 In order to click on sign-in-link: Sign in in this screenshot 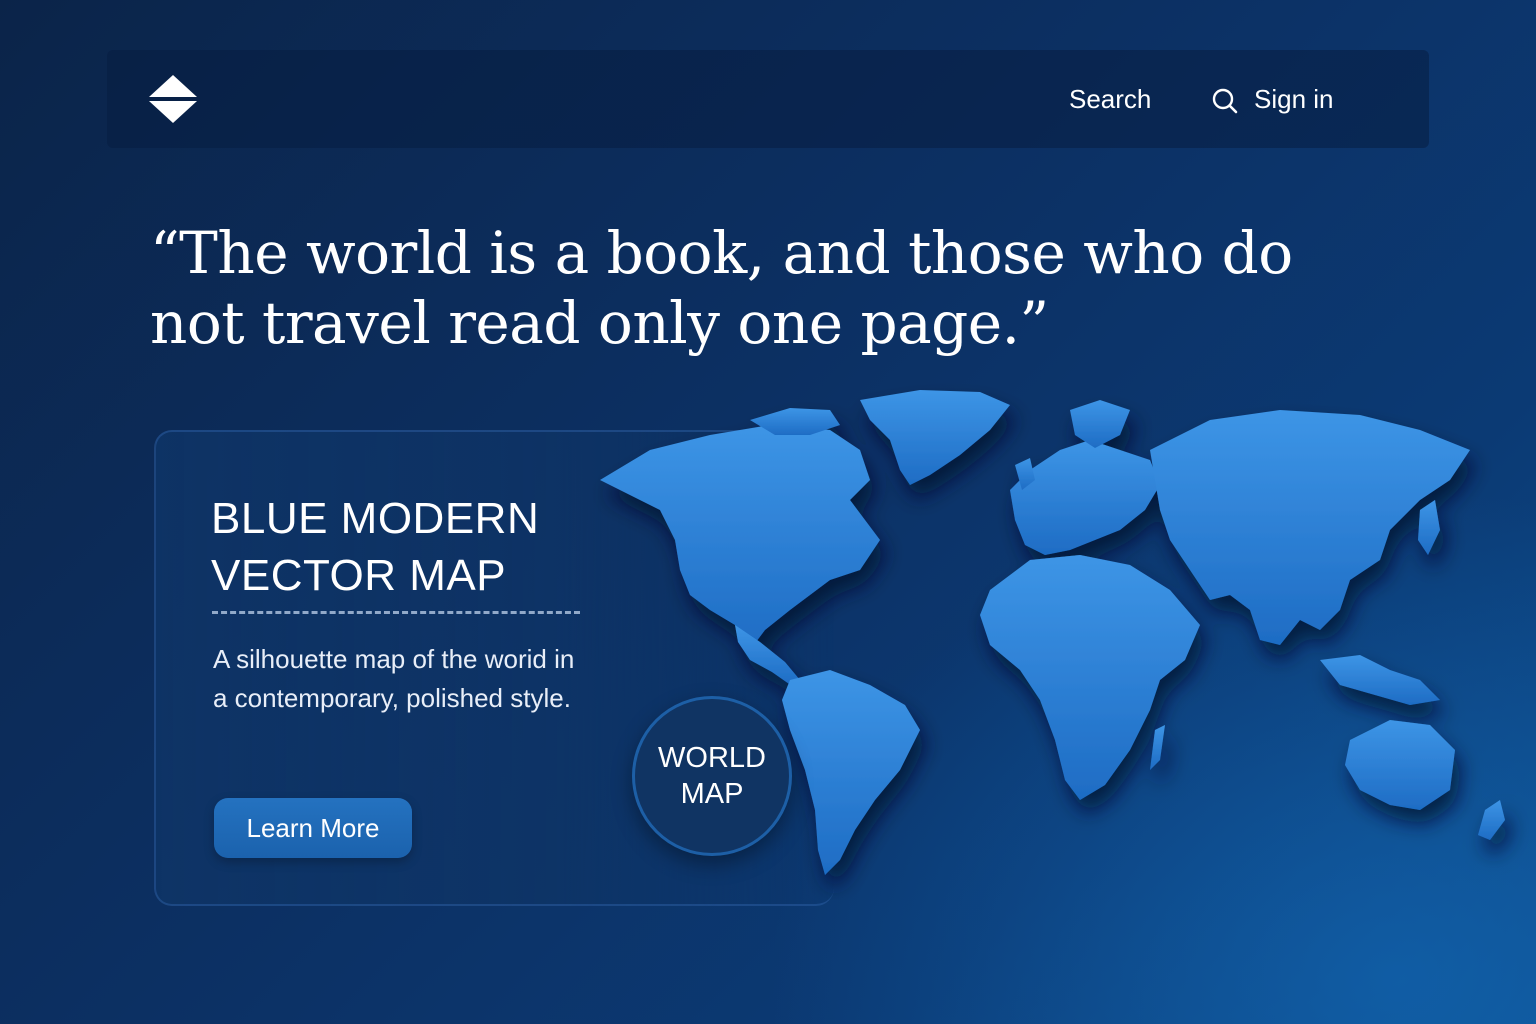, I will do `click(1294, 99)`.